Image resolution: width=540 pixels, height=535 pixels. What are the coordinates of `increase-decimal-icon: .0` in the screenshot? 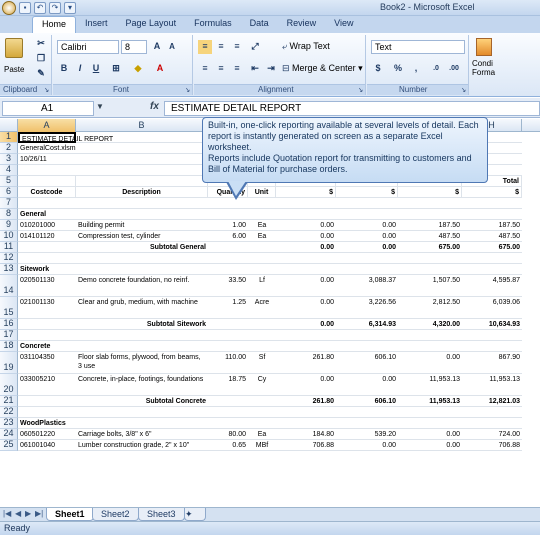 It's located at (436, 69).